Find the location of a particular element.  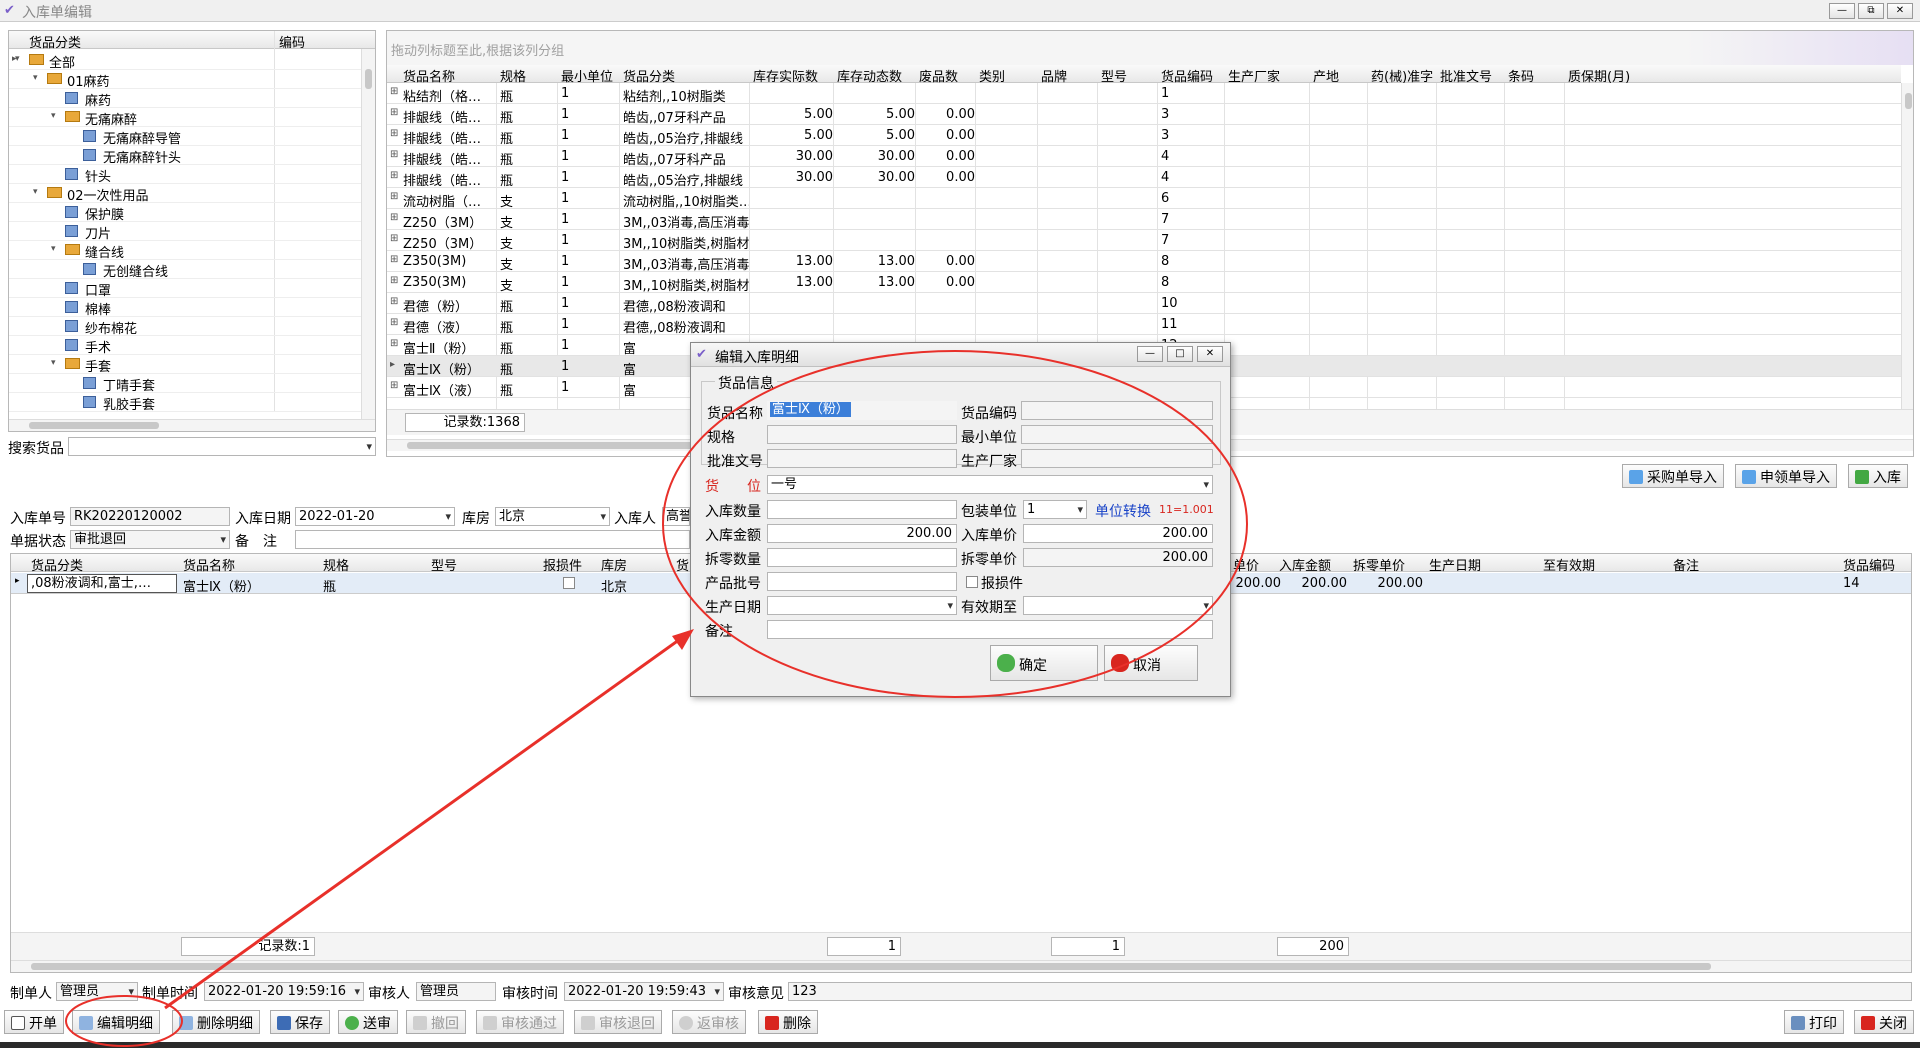

dlg-pack-select: 1 is located at coordinates (1055, 509).